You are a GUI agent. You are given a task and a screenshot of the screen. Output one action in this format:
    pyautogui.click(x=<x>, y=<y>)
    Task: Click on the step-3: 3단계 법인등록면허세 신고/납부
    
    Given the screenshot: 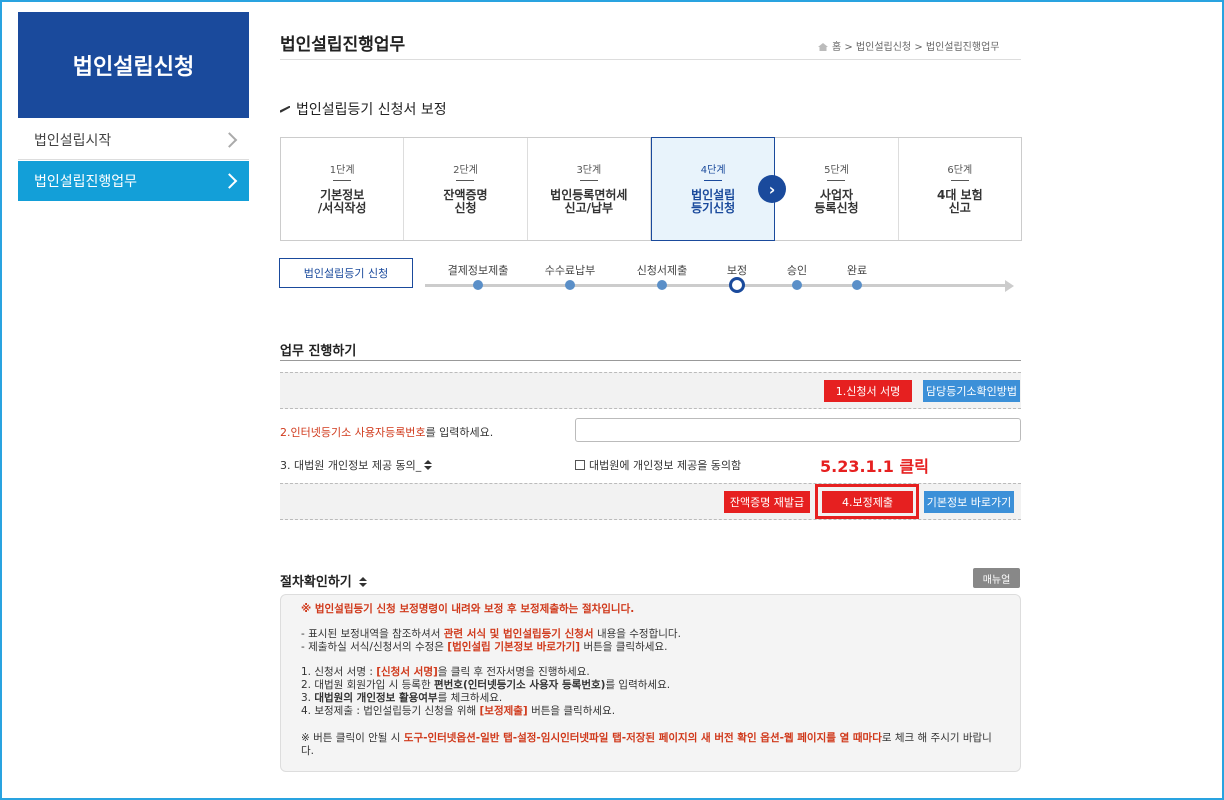 What is the action you would take?
    pyautogui.click(x=589, y=189)
    